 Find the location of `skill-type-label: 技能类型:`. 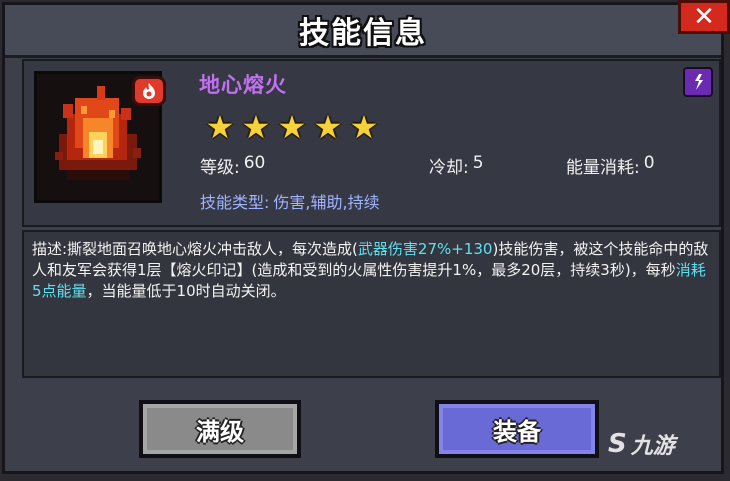

skill-type-label: 技能类型: is located at coordinates (235, 202).